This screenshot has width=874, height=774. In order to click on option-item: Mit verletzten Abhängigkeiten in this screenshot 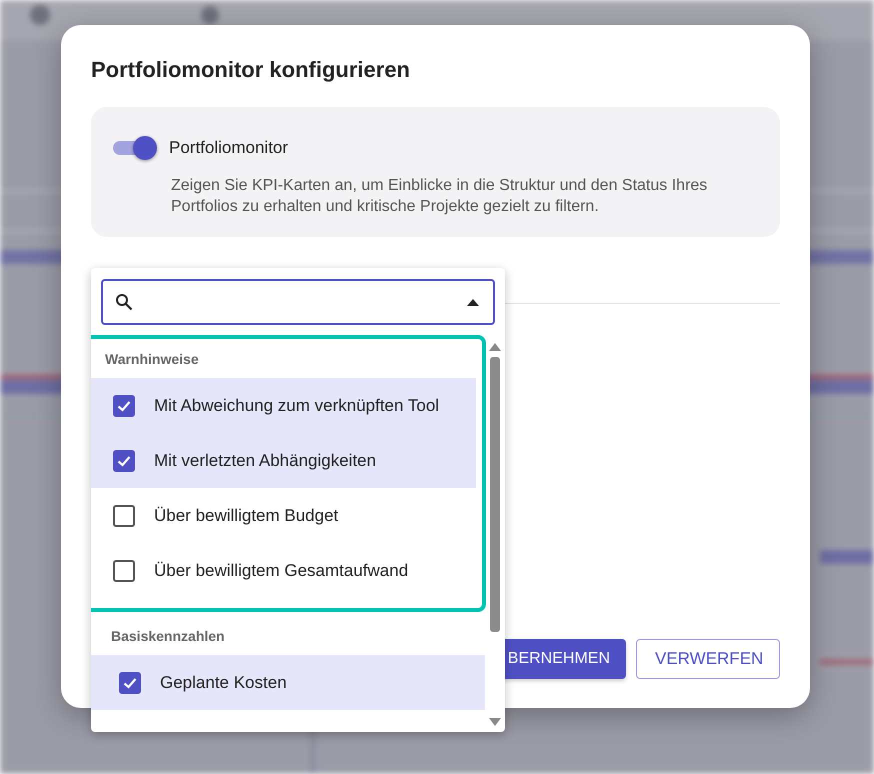, I will do `click(283, 460)`.